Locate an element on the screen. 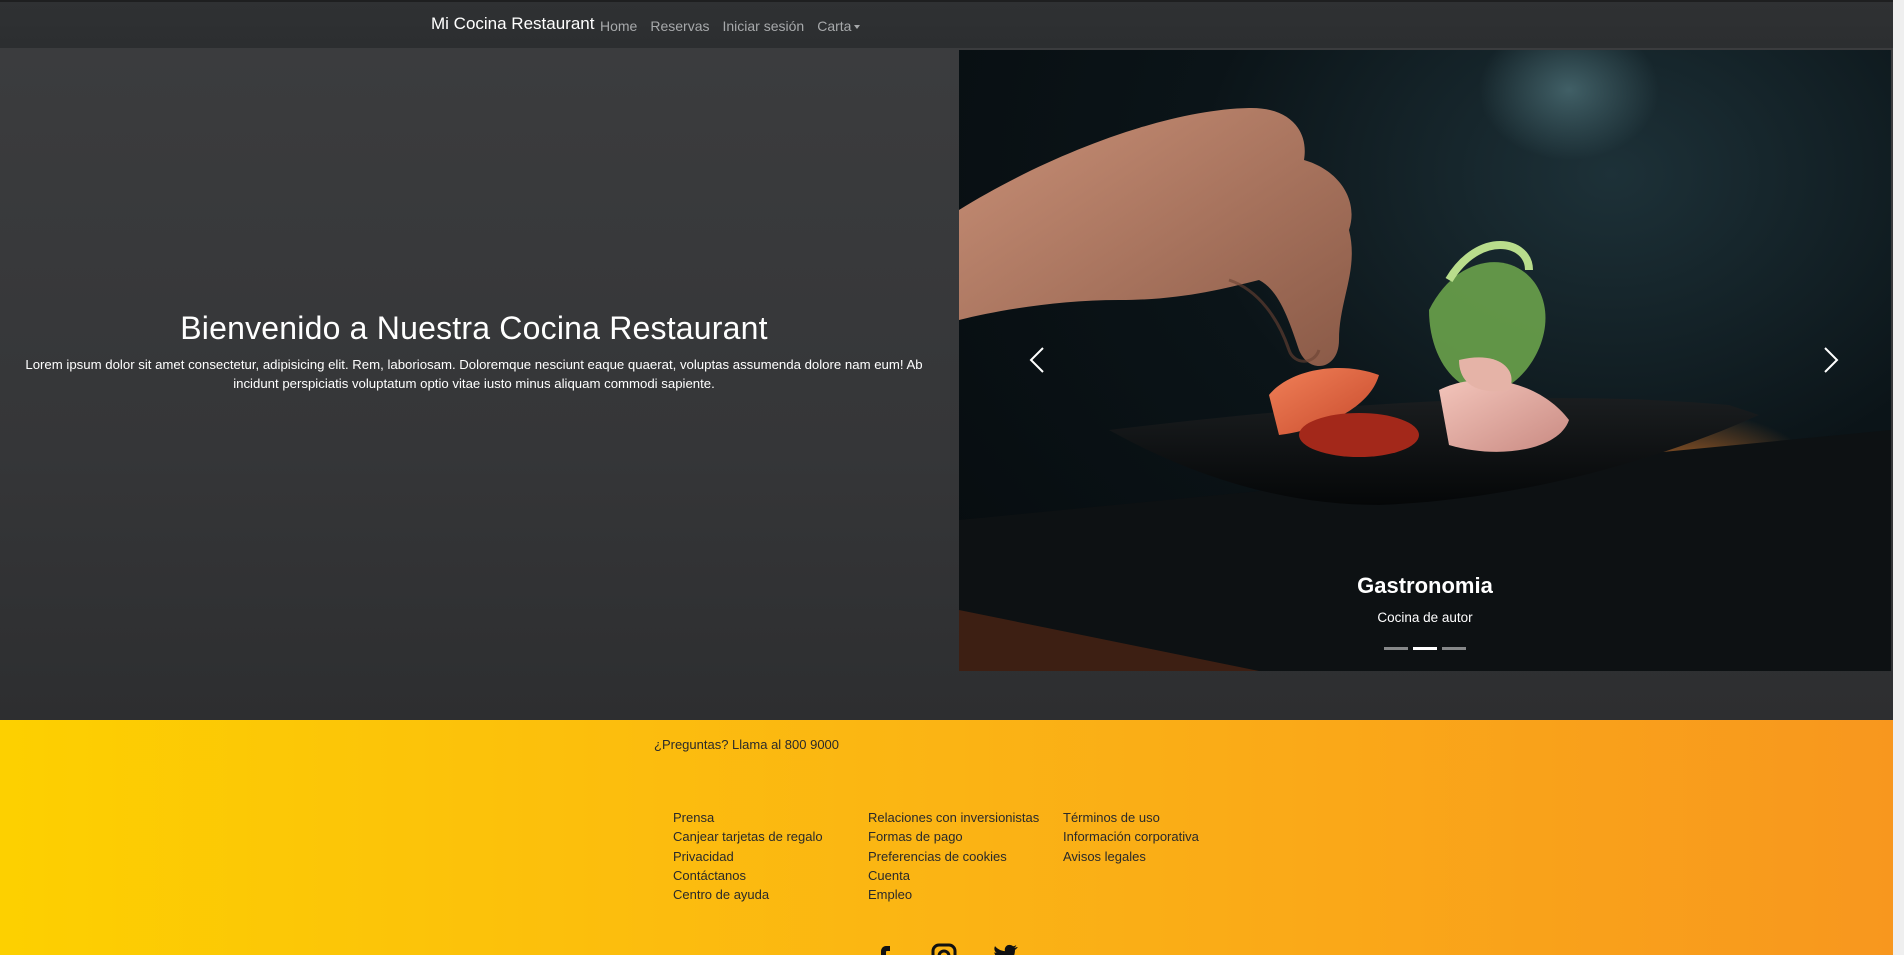 This screenshot has width=1904, height=955. brand-link: Mi Cocina Restaurant is located at coordinates (512, 24).